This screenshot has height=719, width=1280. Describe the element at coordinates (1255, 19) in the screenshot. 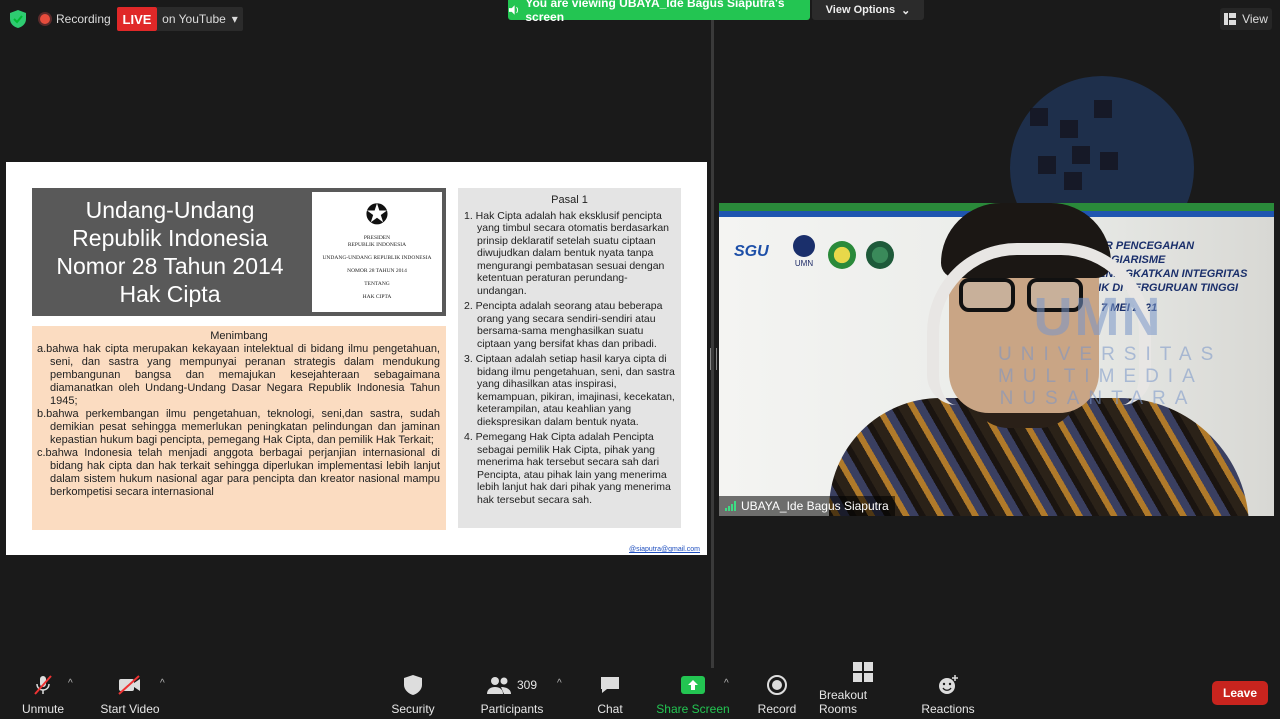

I see `view-label: View` at that location.